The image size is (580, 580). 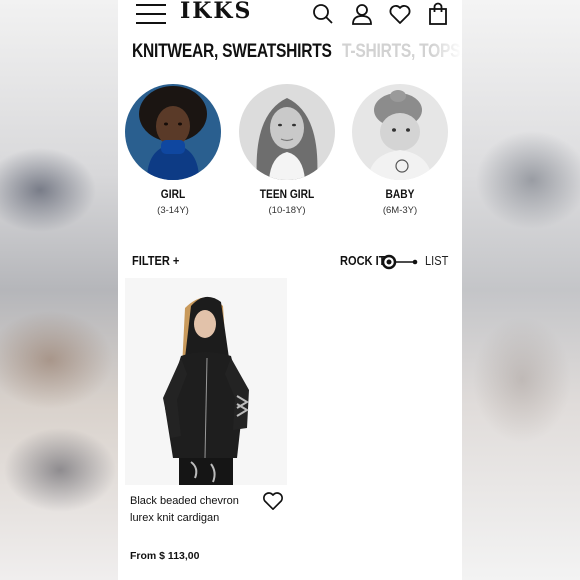 What do you see at coordinates (173, 194) in the screenshot?
I see `age-group-label: GIRL` at bounding box center [173, 194].